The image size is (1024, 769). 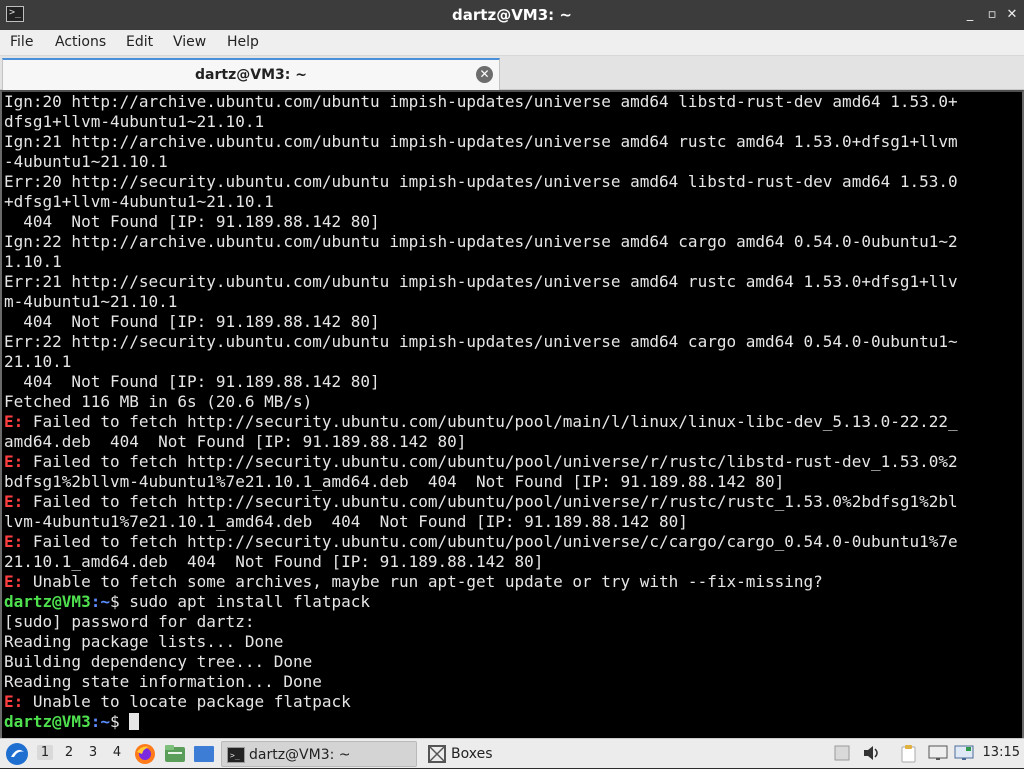 What do you see at coordinates (437, 754) in the screenshot?
I see `boxes-icon` at bounding box center [437, 754].